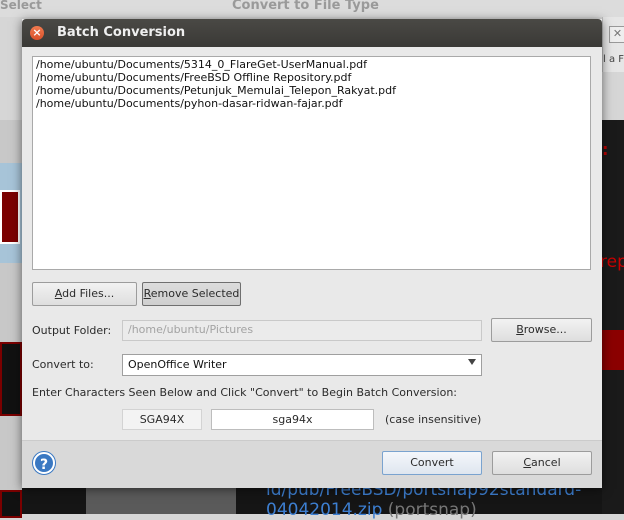 This screenshot has height=520, width=624. I want to click on bg-bottom-mid, so click(161, 500).